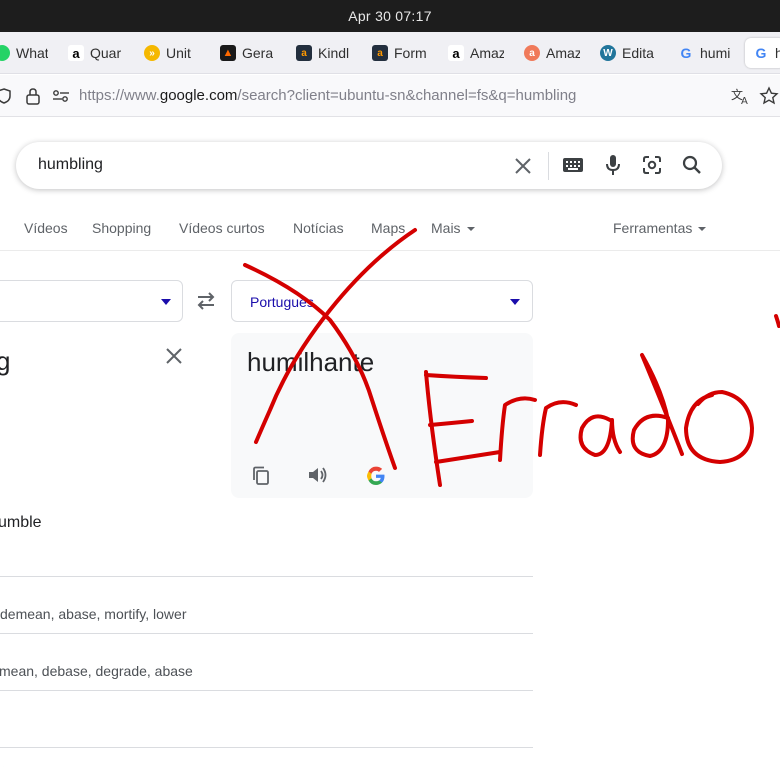 This screenshot has width=780, height=768. What do you see at coordinates (410, 53) in the screenshot?
I see `tab-label: Form` at bounding box center [410, 53].